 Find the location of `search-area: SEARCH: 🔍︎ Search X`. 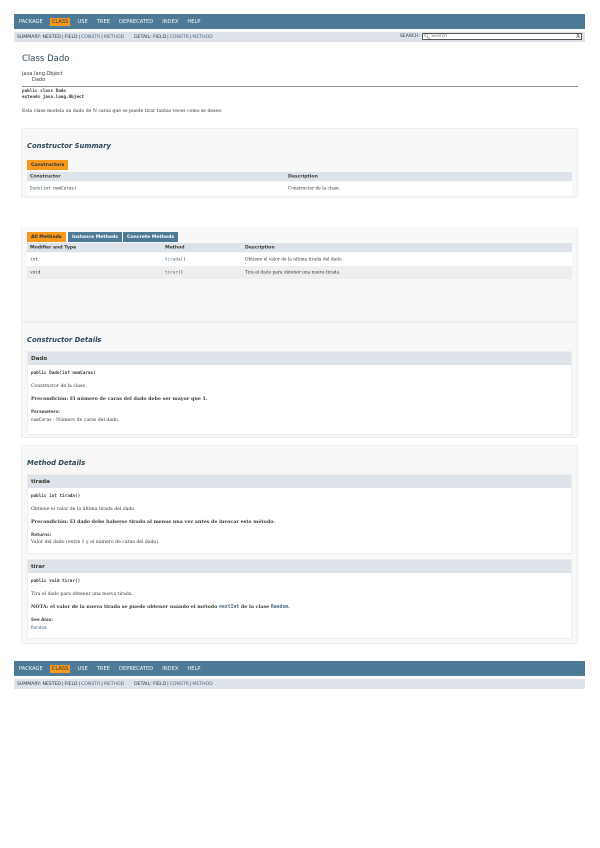

search-area: SEARCH: 🔍︎ Search X is located at coordinates (491, 36).